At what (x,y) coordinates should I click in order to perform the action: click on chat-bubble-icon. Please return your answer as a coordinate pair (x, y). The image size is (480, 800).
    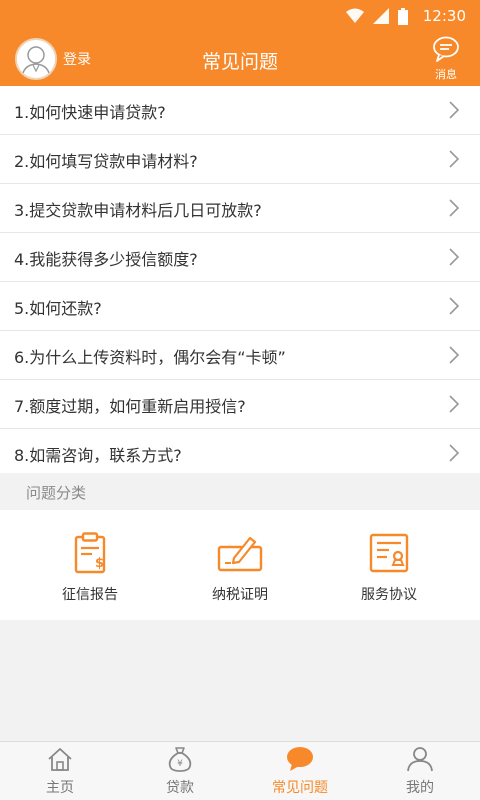
    Looking at the image, I should click on (300, 759).